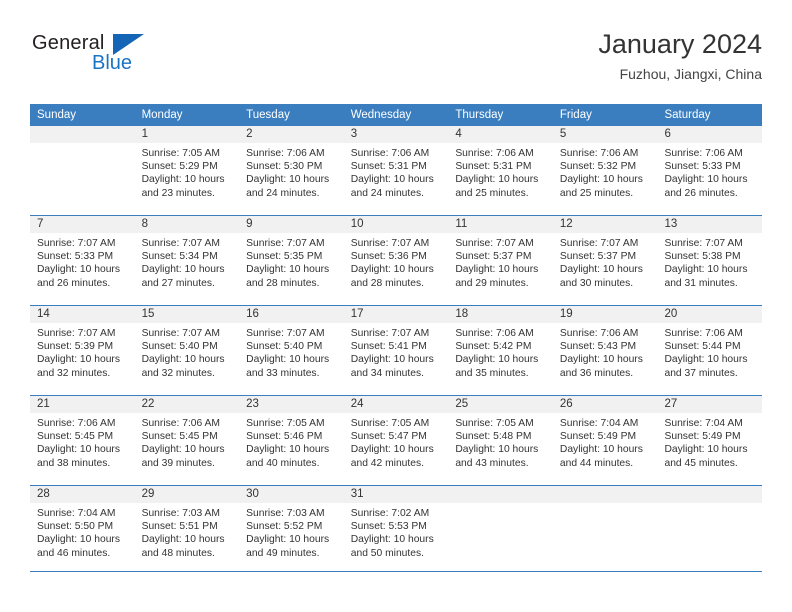  I want to click on day-number: 2, so click(291, 134).